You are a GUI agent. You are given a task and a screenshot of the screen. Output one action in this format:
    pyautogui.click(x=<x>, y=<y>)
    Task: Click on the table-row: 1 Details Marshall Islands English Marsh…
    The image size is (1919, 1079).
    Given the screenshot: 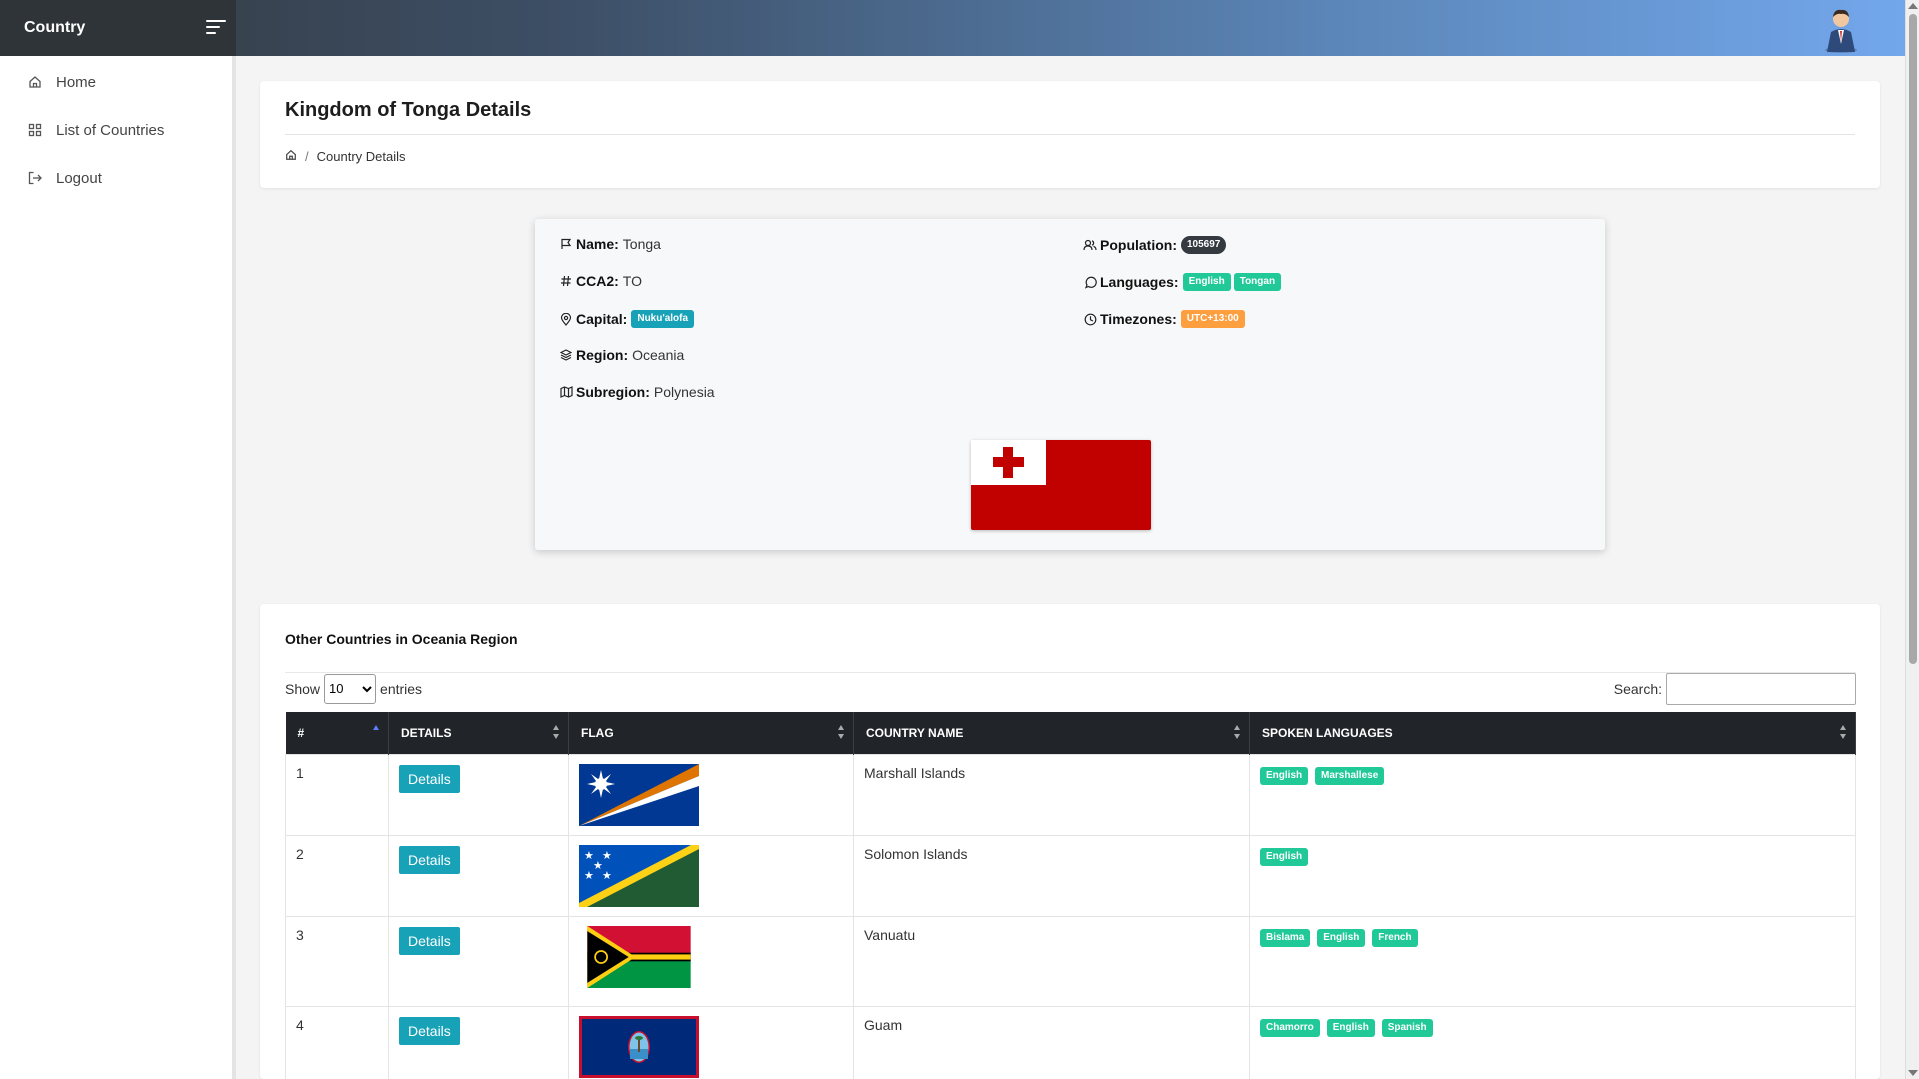 What is the action you would take?
    pyautogui.click(x=1070, y=794)
    